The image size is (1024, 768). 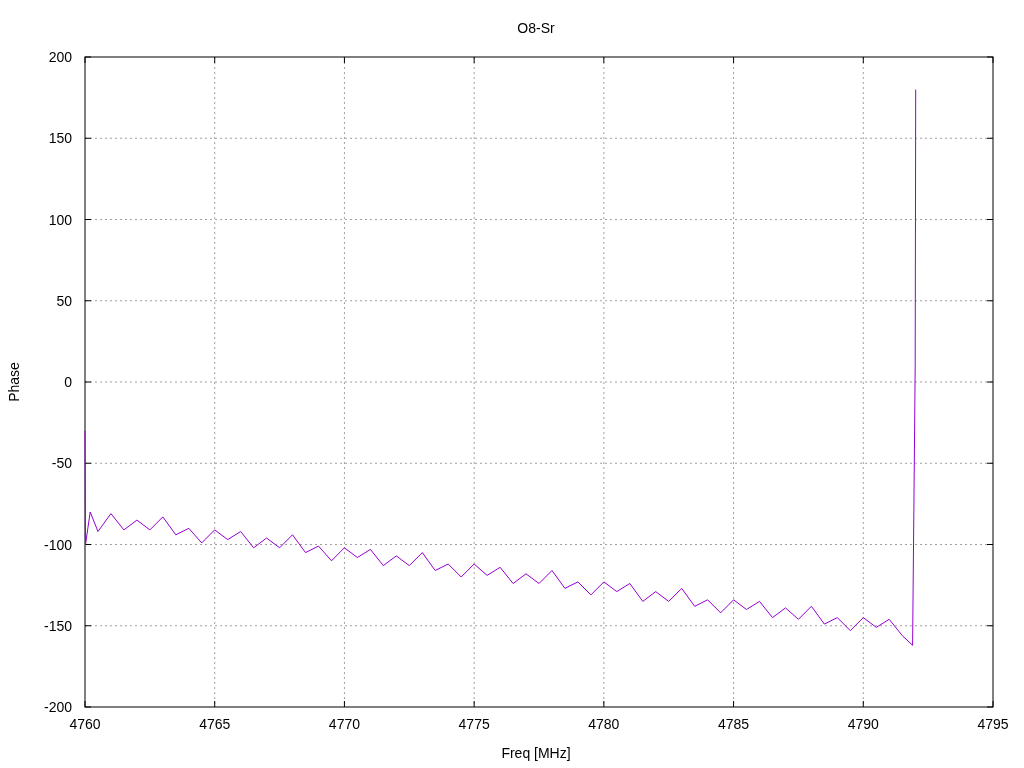 I want to click on x-tick-label: 4780, so click(x=604, y=724).